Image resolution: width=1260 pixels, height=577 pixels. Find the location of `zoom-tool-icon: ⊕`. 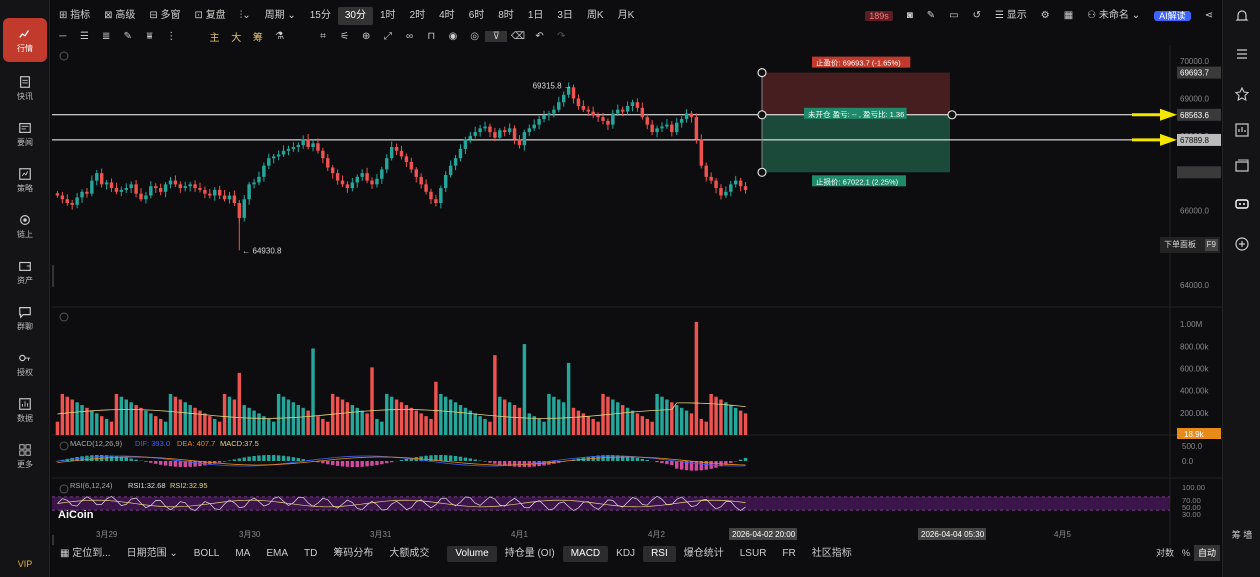

zoom-tool-icon: ⊕ is located at coordinates (366, 36).